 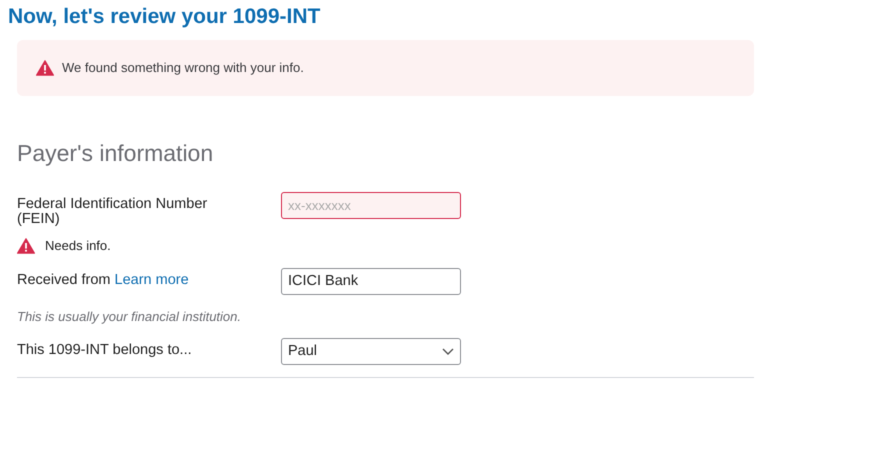 I want to click on learn-more-link: Learn more, so click(x=151, y=280).